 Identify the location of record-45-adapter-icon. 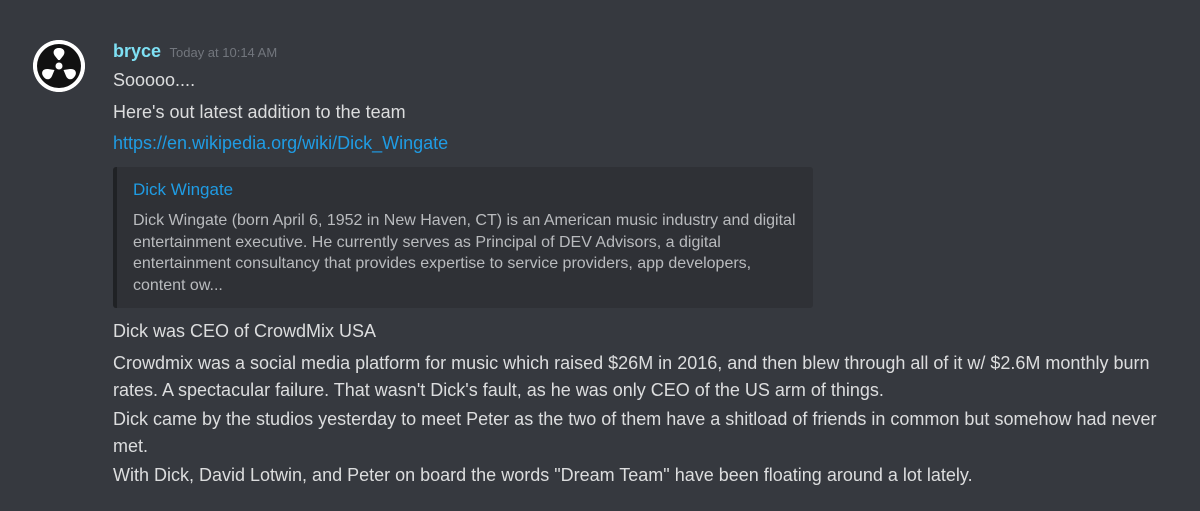
(59, 66).